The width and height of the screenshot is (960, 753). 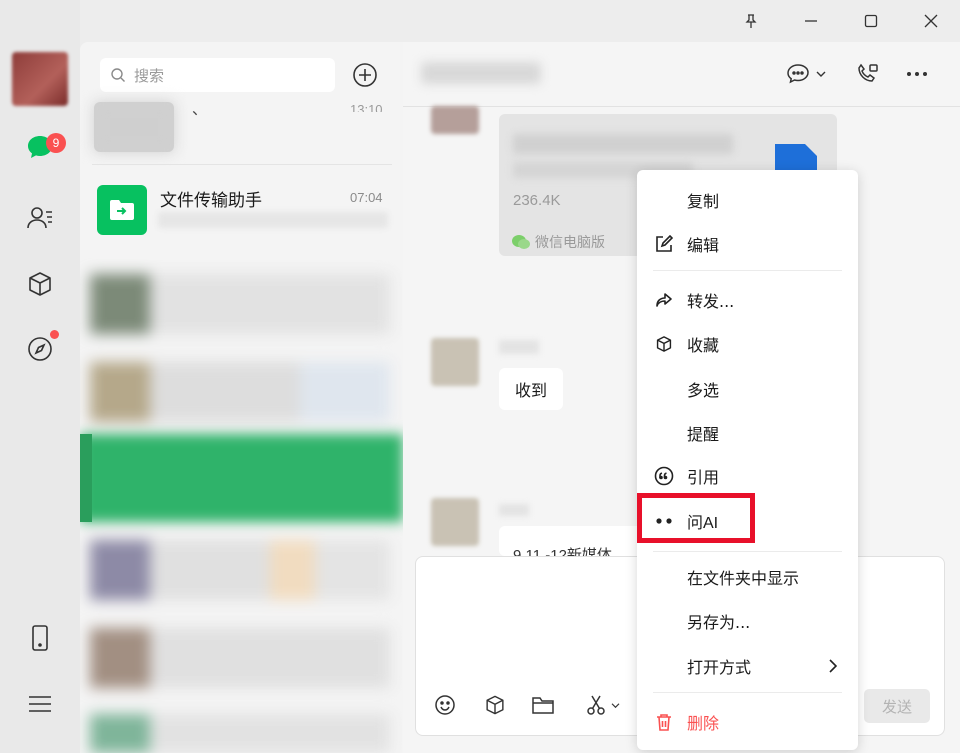 I want to click on file-name-blurred, so click(x=623, y=144).